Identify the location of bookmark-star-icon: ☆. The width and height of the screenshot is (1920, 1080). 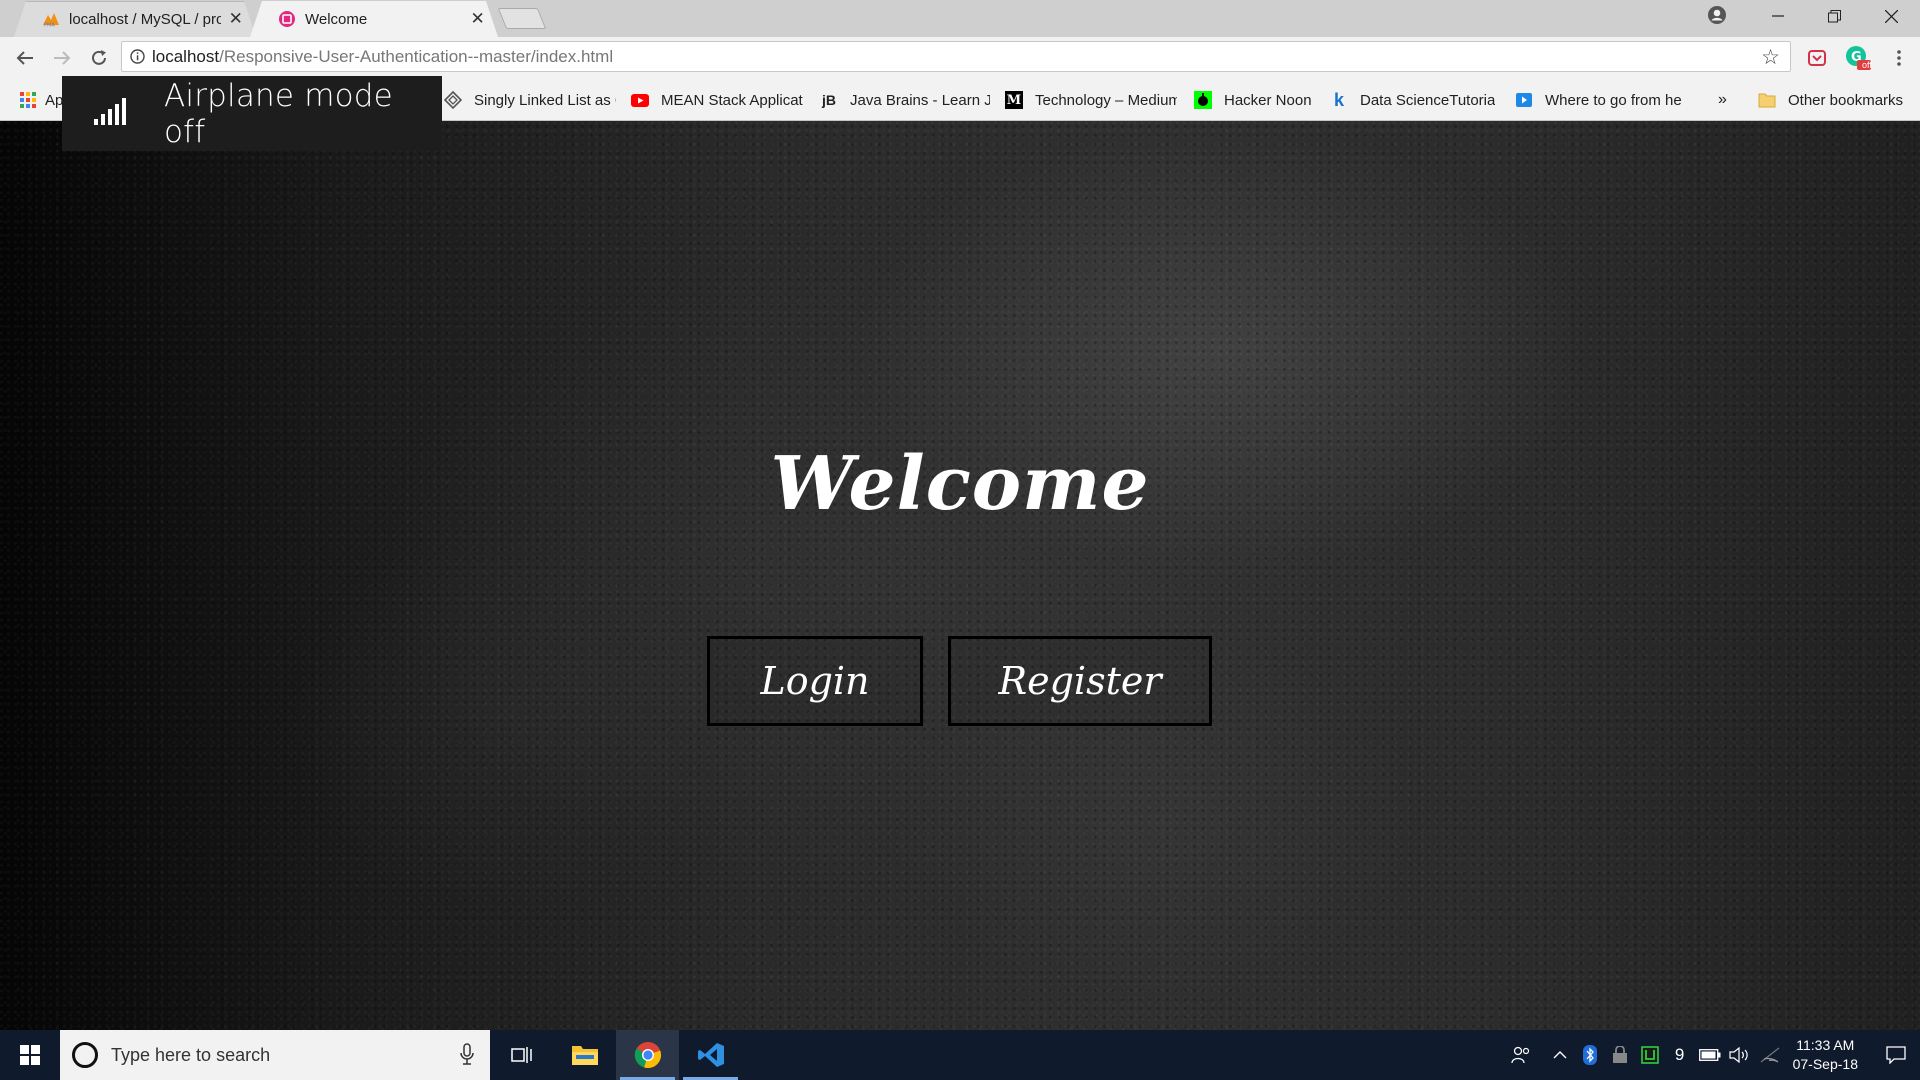
(1770, 57).